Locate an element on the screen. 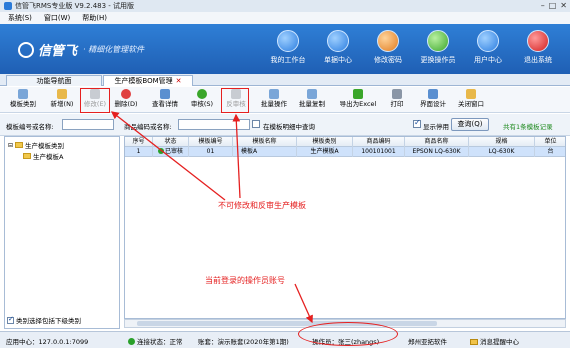  col-header: 商品名称 is located at coordinates (437, 142).